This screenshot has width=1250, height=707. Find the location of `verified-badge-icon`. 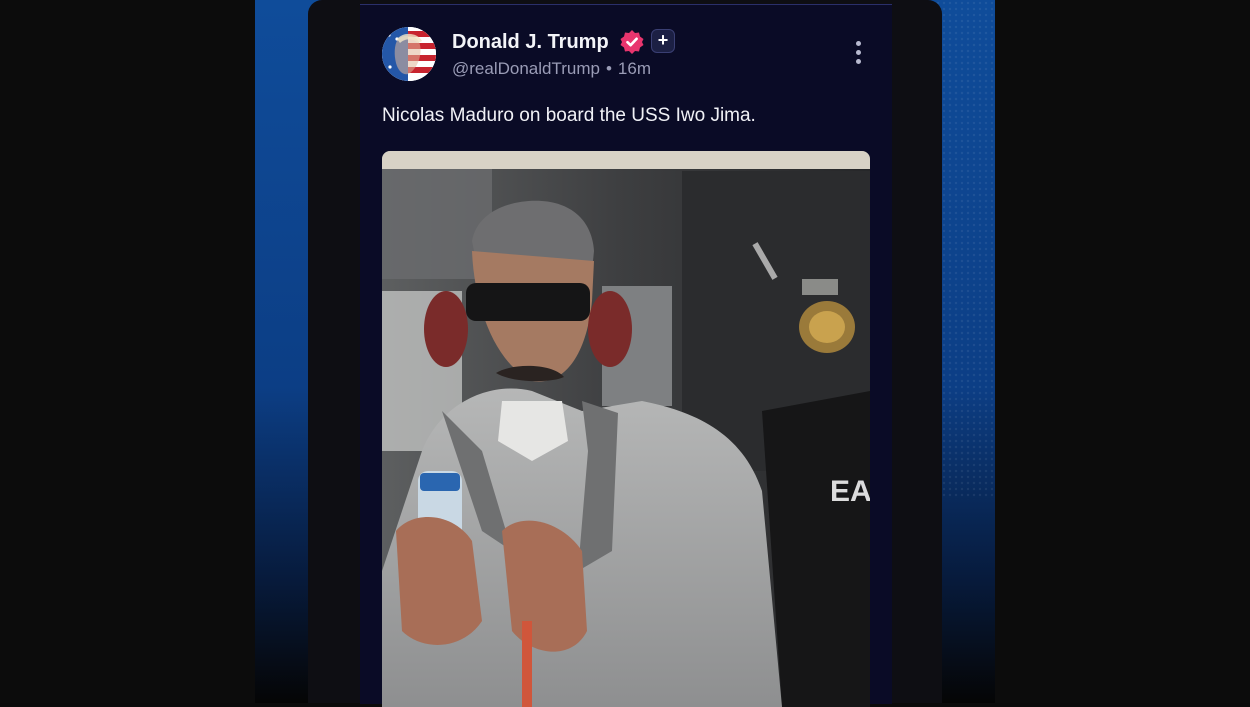

verified-badge-icon is located at coordinates (632, 42).